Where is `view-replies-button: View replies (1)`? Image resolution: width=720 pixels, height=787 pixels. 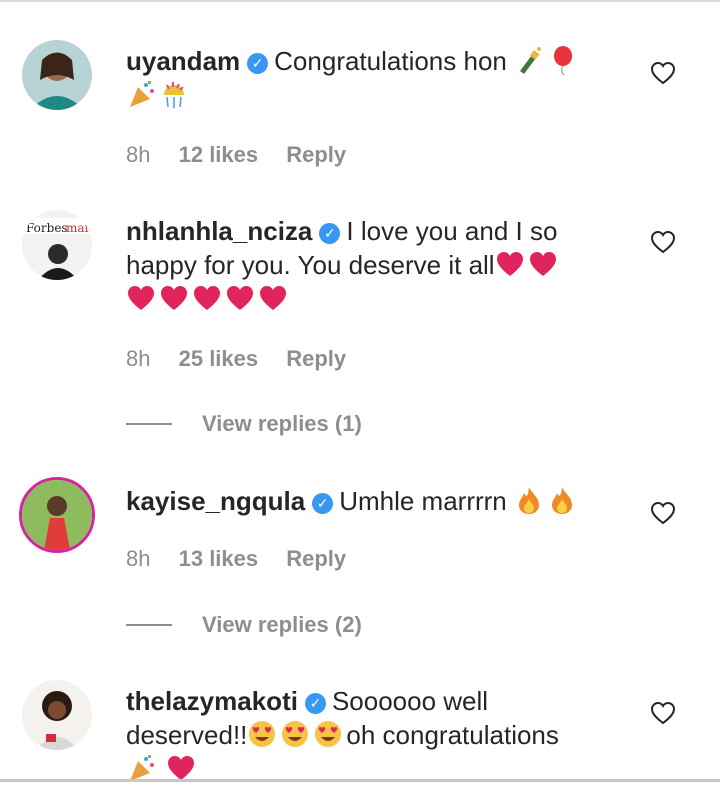
view-replies-button: View replies (1) is located at coordinates (244, 424).